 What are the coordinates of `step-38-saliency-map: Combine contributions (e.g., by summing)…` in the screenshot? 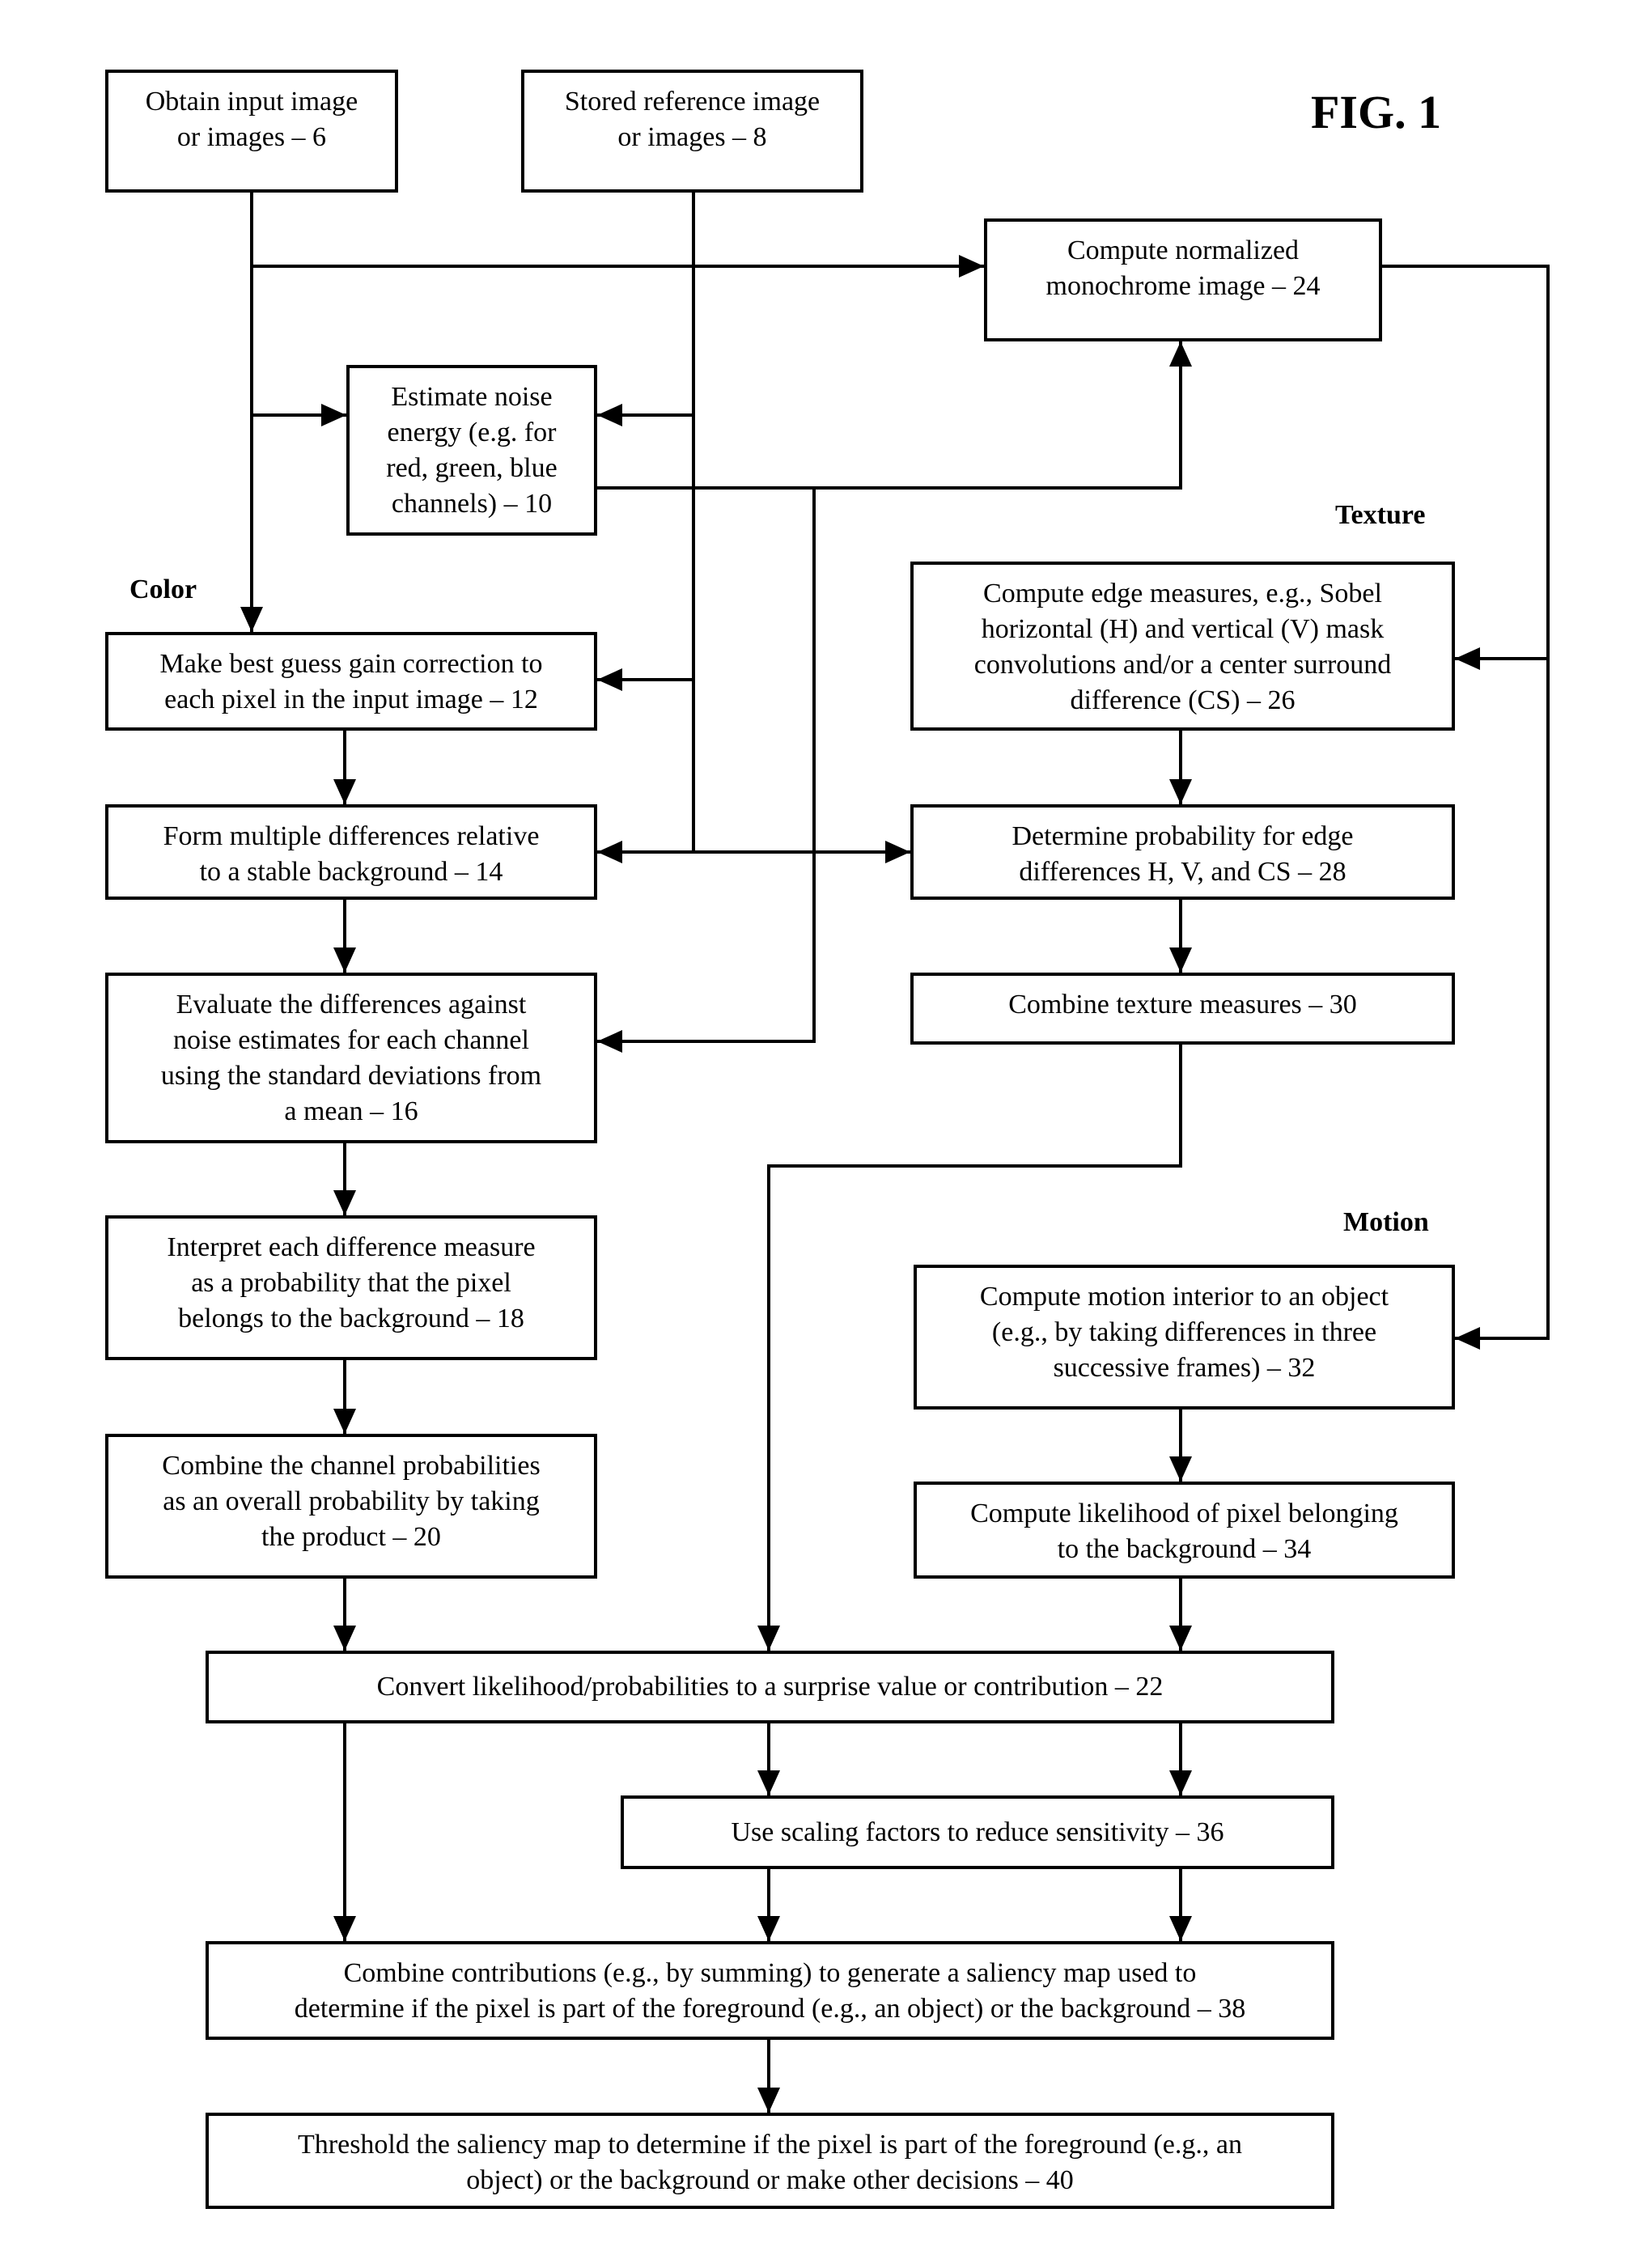 It's located at (770, 1990).